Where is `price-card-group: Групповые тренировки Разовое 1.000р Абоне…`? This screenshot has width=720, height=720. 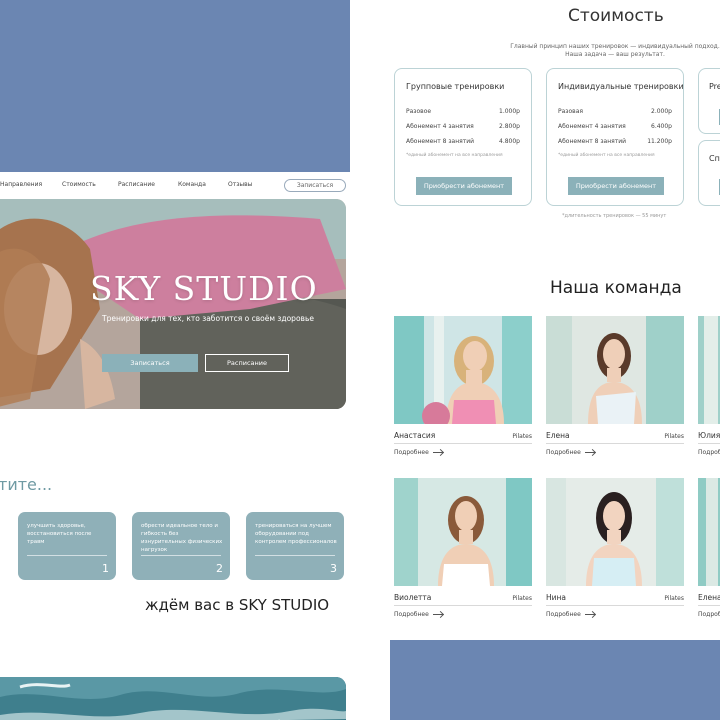 price-card-group: Групповые тренировки Разовое 1.000р Абоне… is located at coordinates (463, 137).